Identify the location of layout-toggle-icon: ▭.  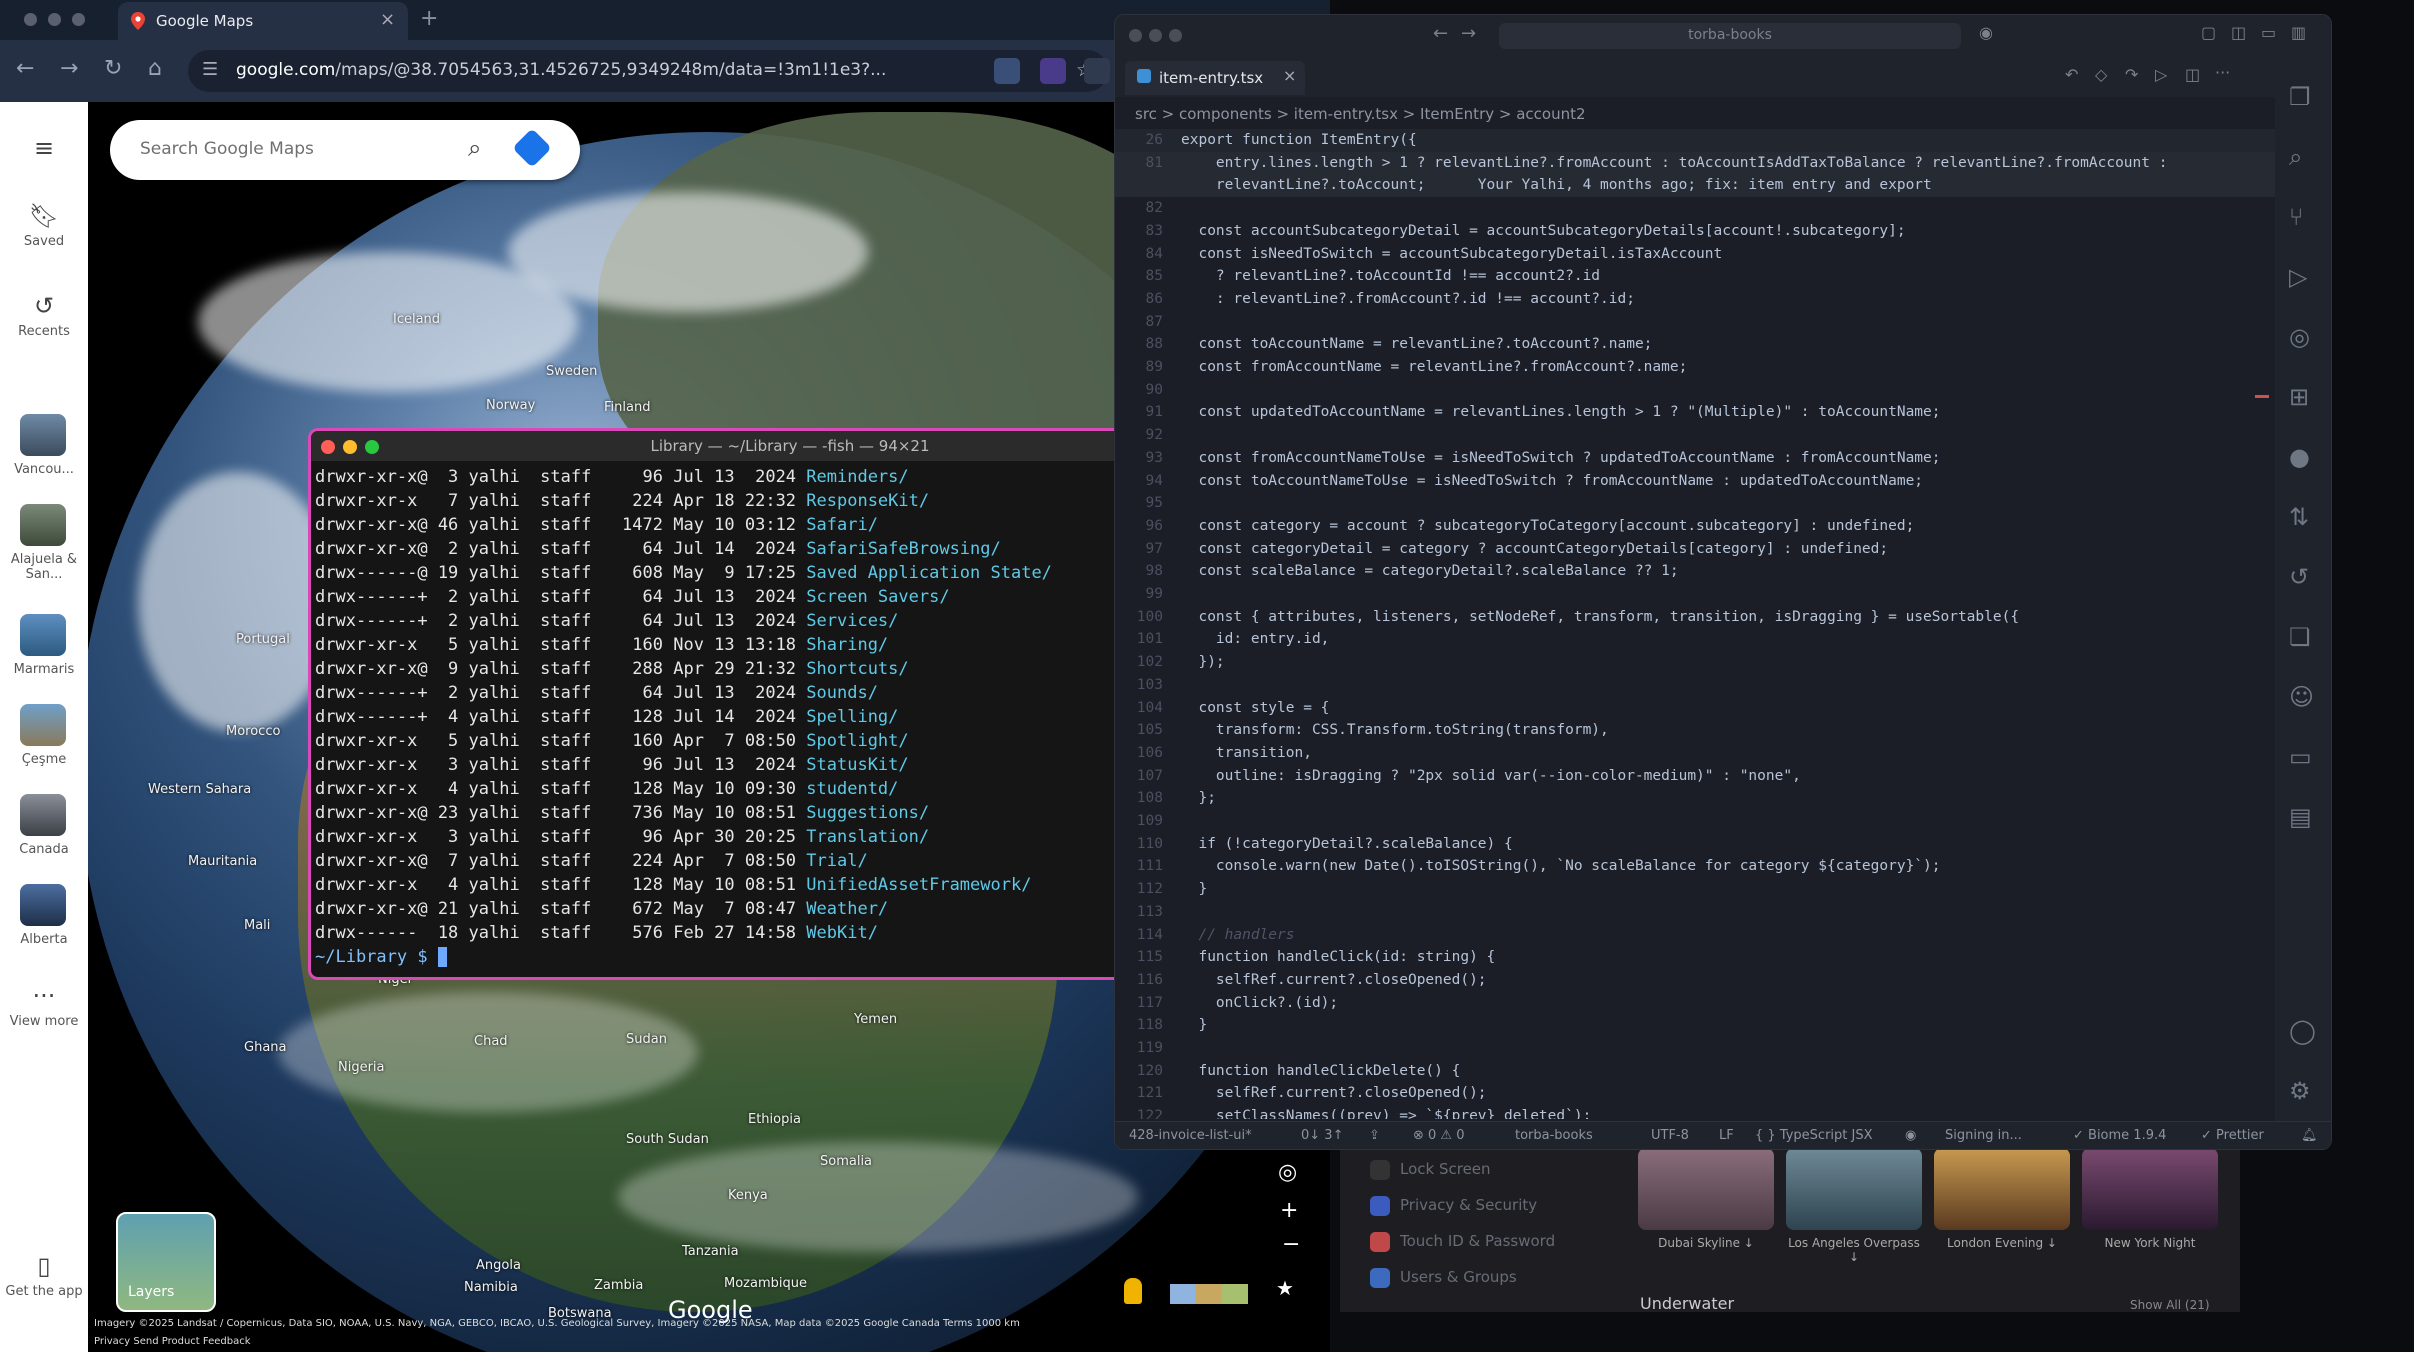
(2268, 32).